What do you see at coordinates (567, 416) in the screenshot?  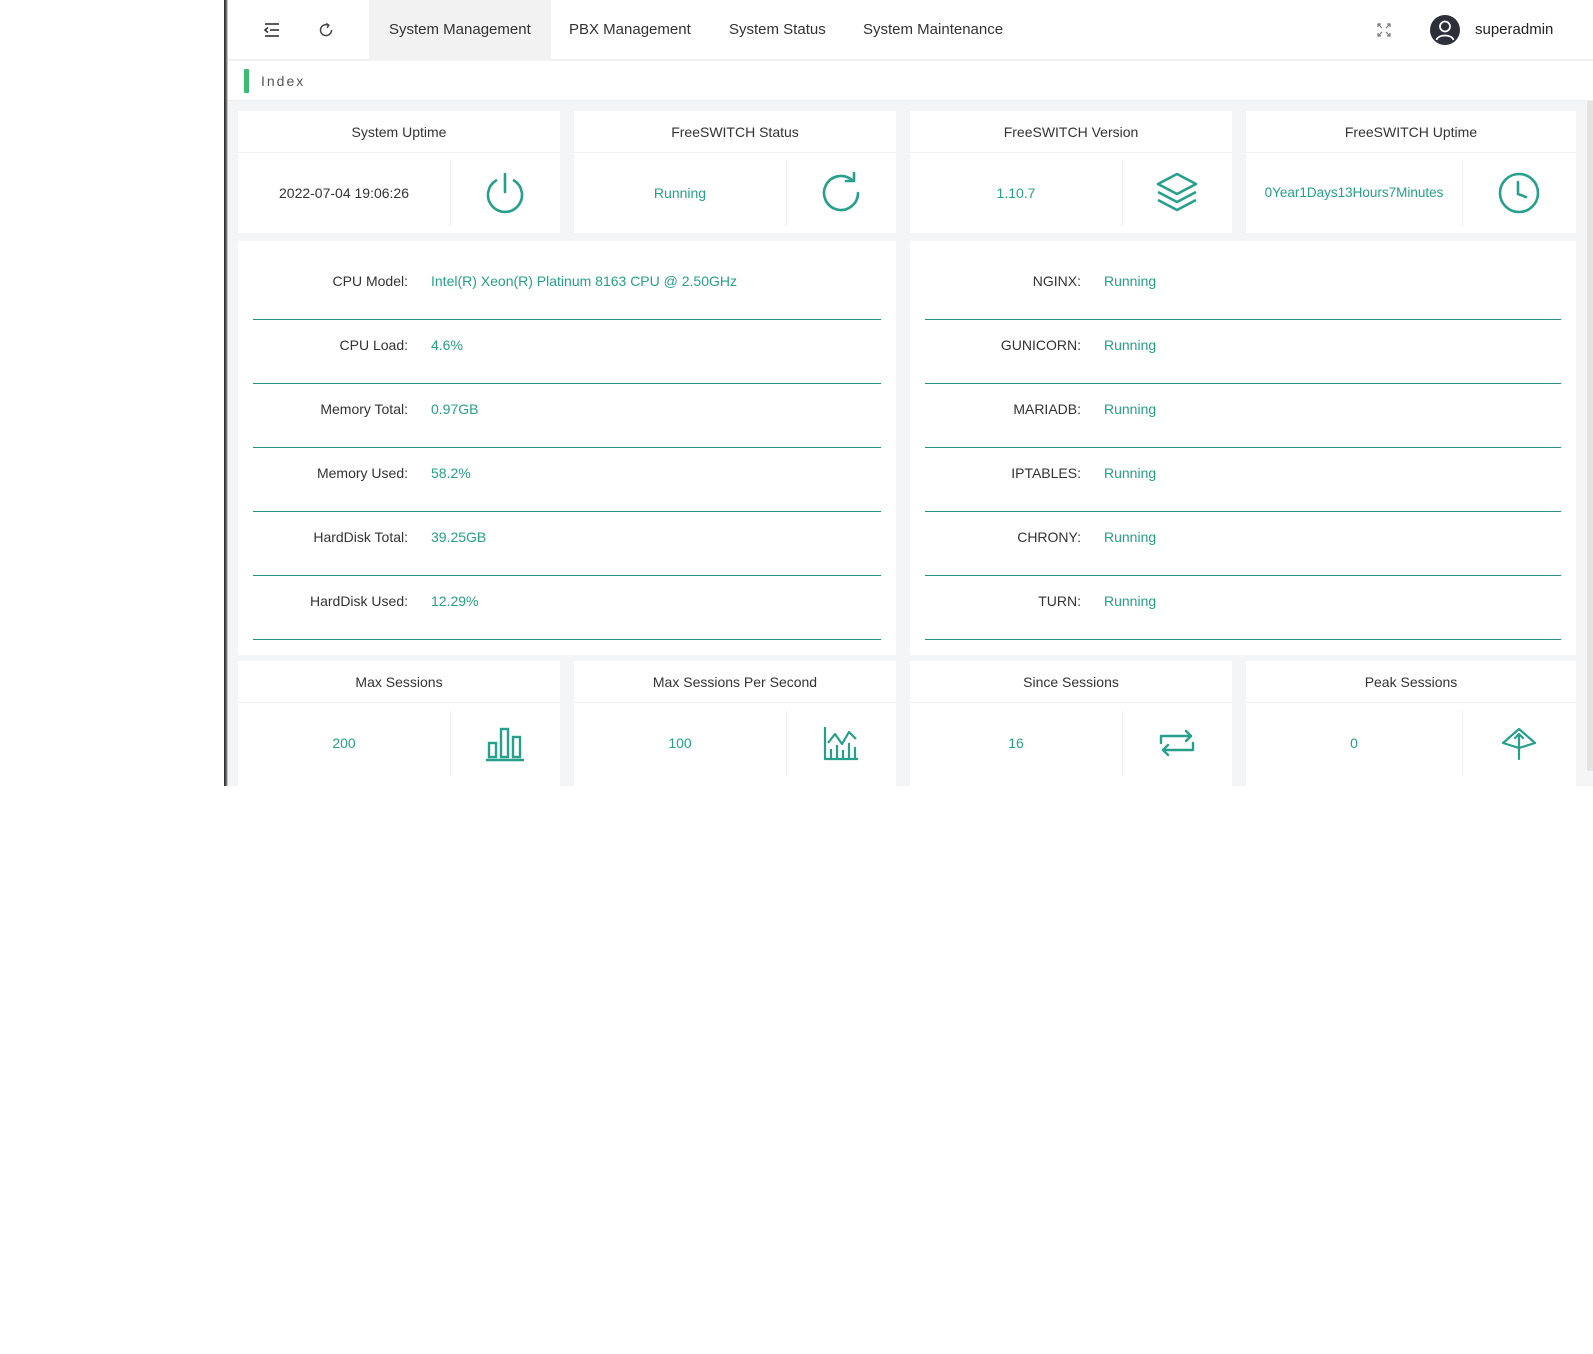 I see `info-row-memory-total: Memory Total: 0.97GB` at bounding box center [567, 416].